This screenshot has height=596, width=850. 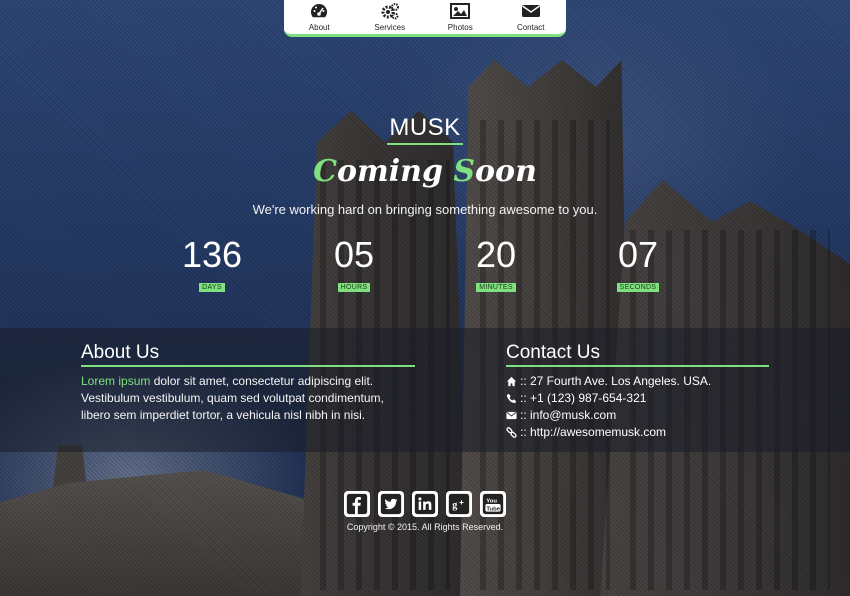 I want to click on nav-label: Contact, so click(x=530, y=27).